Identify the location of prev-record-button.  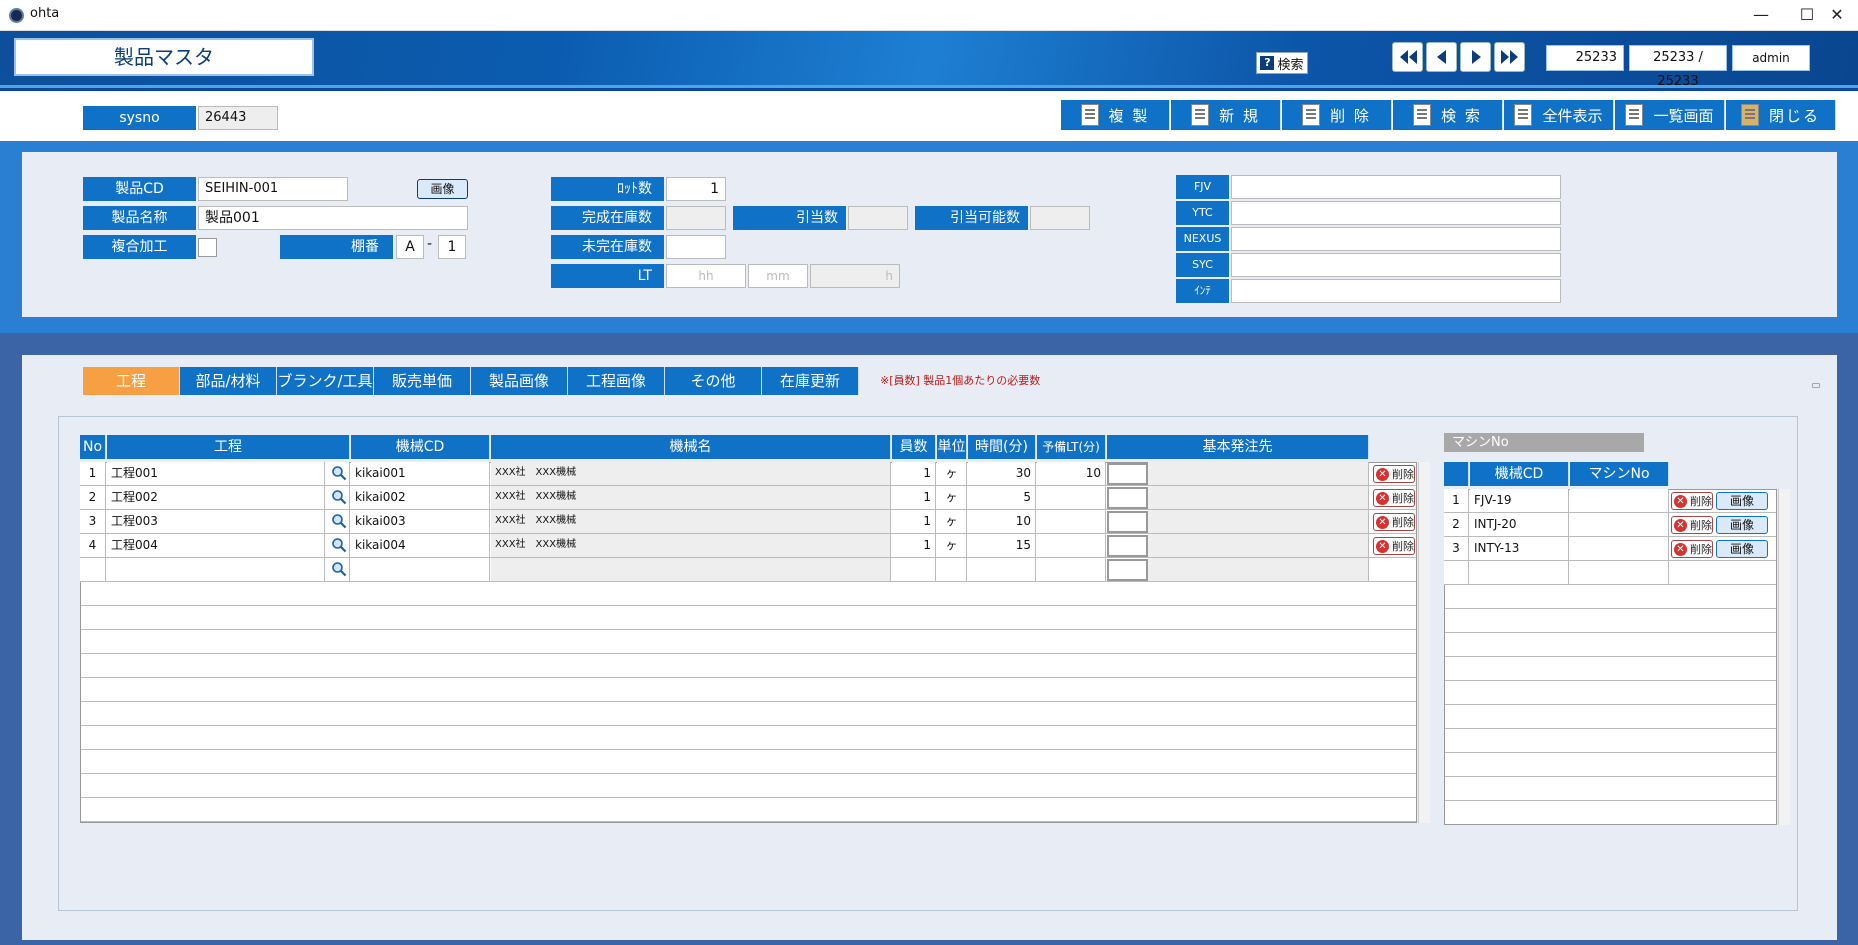
(1441, 57).